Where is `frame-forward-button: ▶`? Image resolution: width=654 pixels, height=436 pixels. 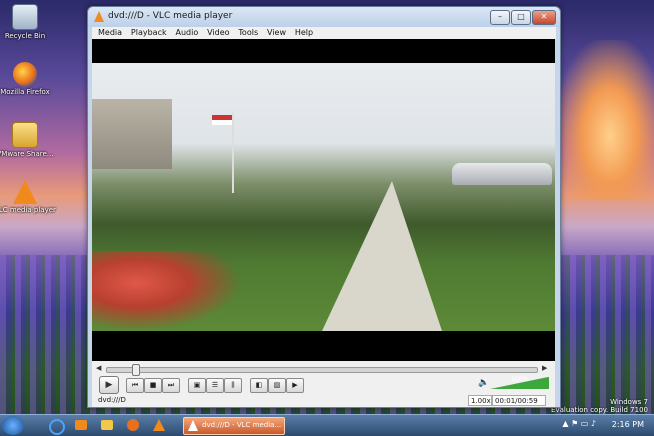 frame-forward-button: ▶ is located at coordinates (295, 385).